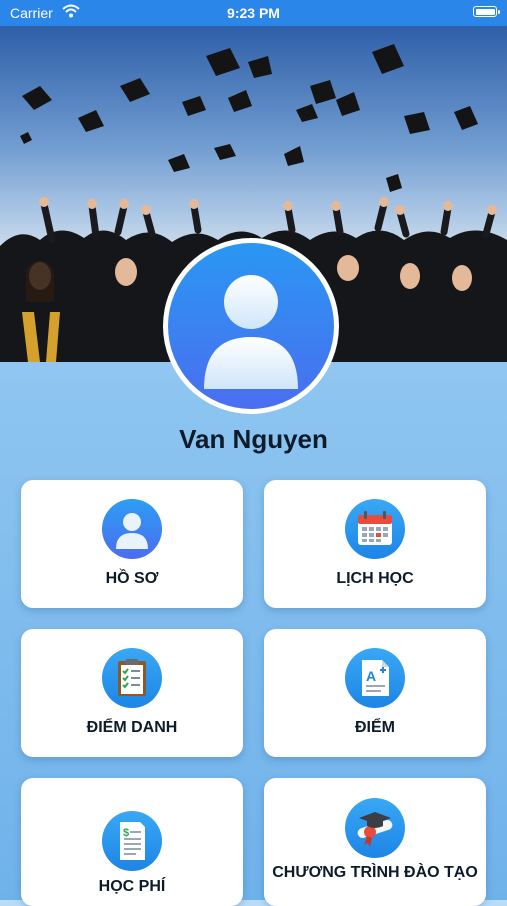  Describe the element at coordinates (375, 578) in the screenshot. I see `menu-label: LỊCH HỌC` at that location.